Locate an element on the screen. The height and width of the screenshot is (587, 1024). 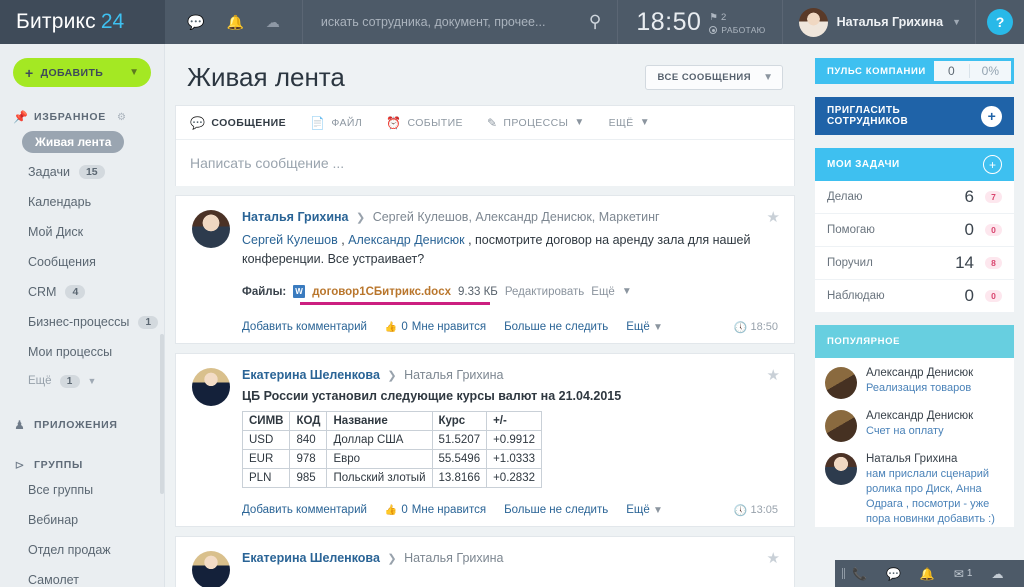
sidebar-item-otdel-prodazh: Отдел продаж is located at coordinates (82, 550).